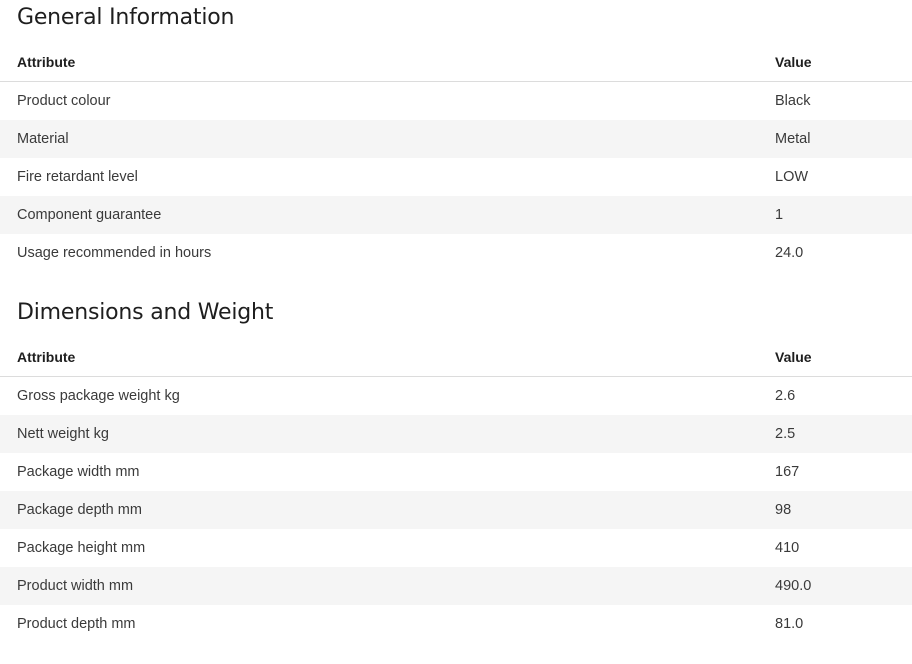 The height and width of the screenshot is (664, 912). What do you see at coordinates (81, 548) in the screenshot?
I see `attribute-cell: Package height mm` at bounding box center [81, 548].